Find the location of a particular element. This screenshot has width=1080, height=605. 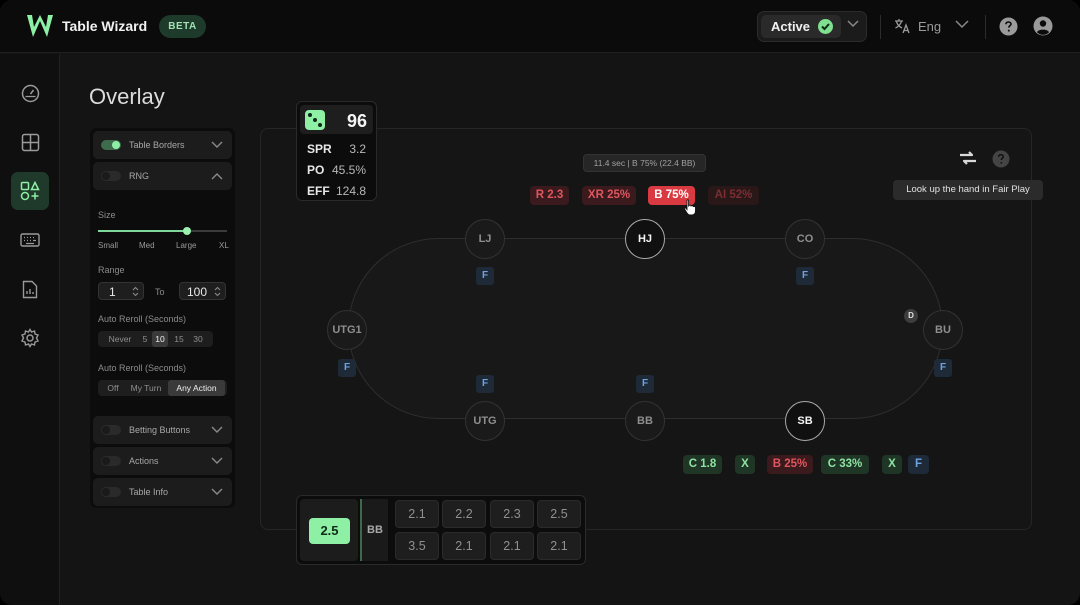

dealer-button: D is located at coordinates (911, 316).